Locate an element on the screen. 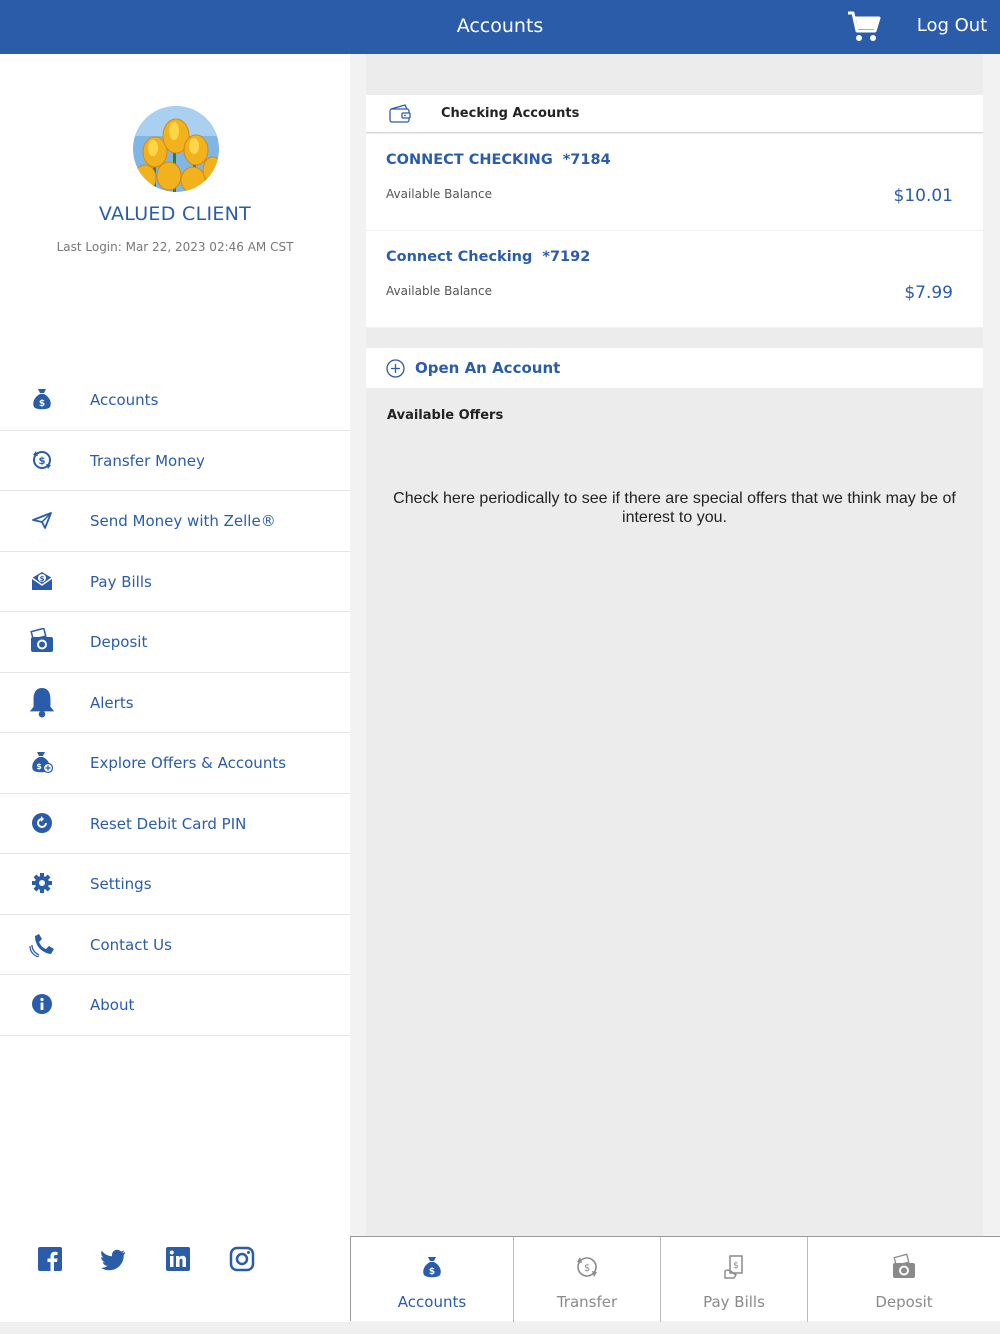  sidebar-item-settings: Settings is located at coordinates (175, 884).